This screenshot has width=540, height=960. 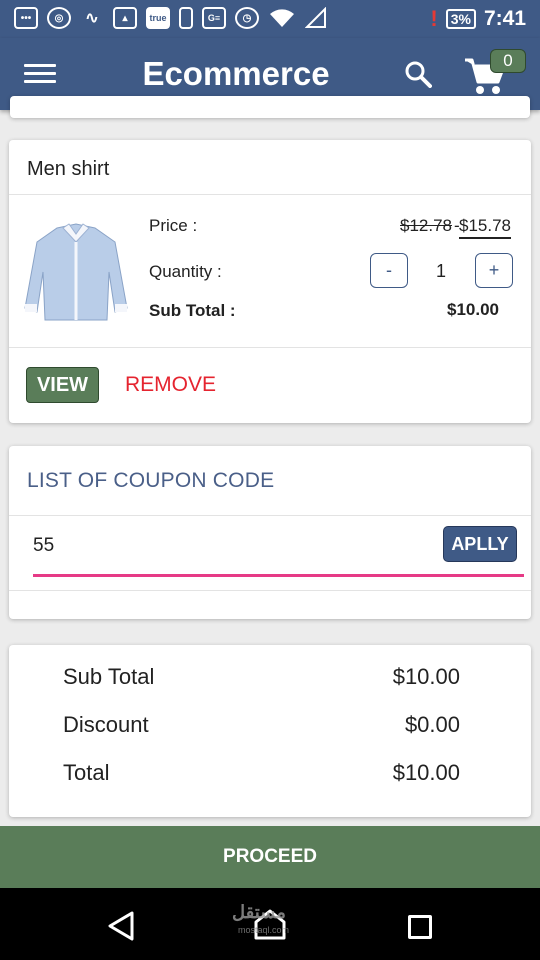 I want to click on quantity-increase-button: +, so click(x=494, y=270).